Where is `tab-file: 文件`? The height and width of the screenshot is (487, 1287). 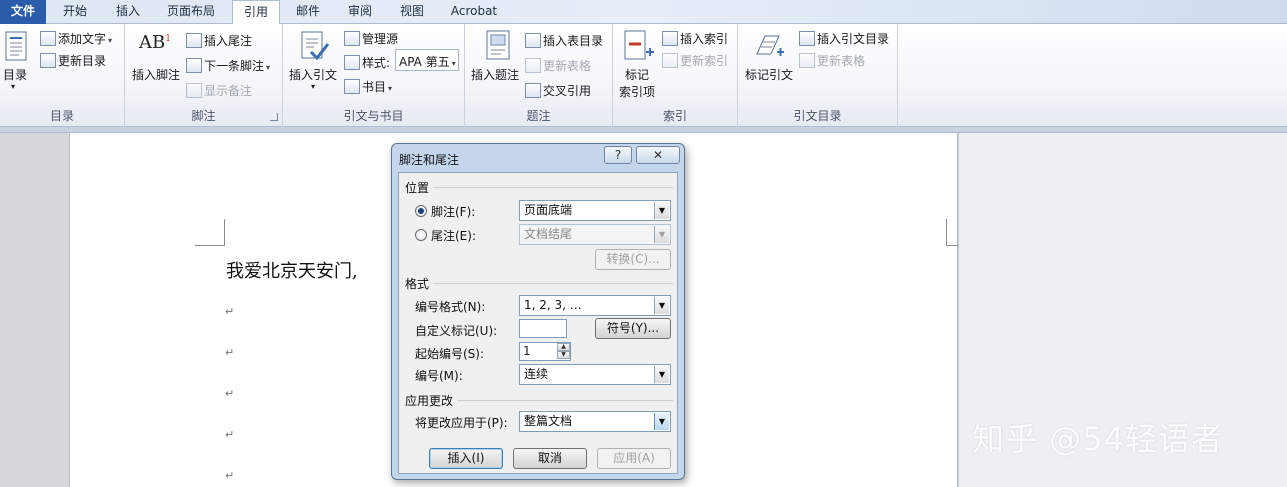 tab-file: 文件 is located at coordinates (23, 12).